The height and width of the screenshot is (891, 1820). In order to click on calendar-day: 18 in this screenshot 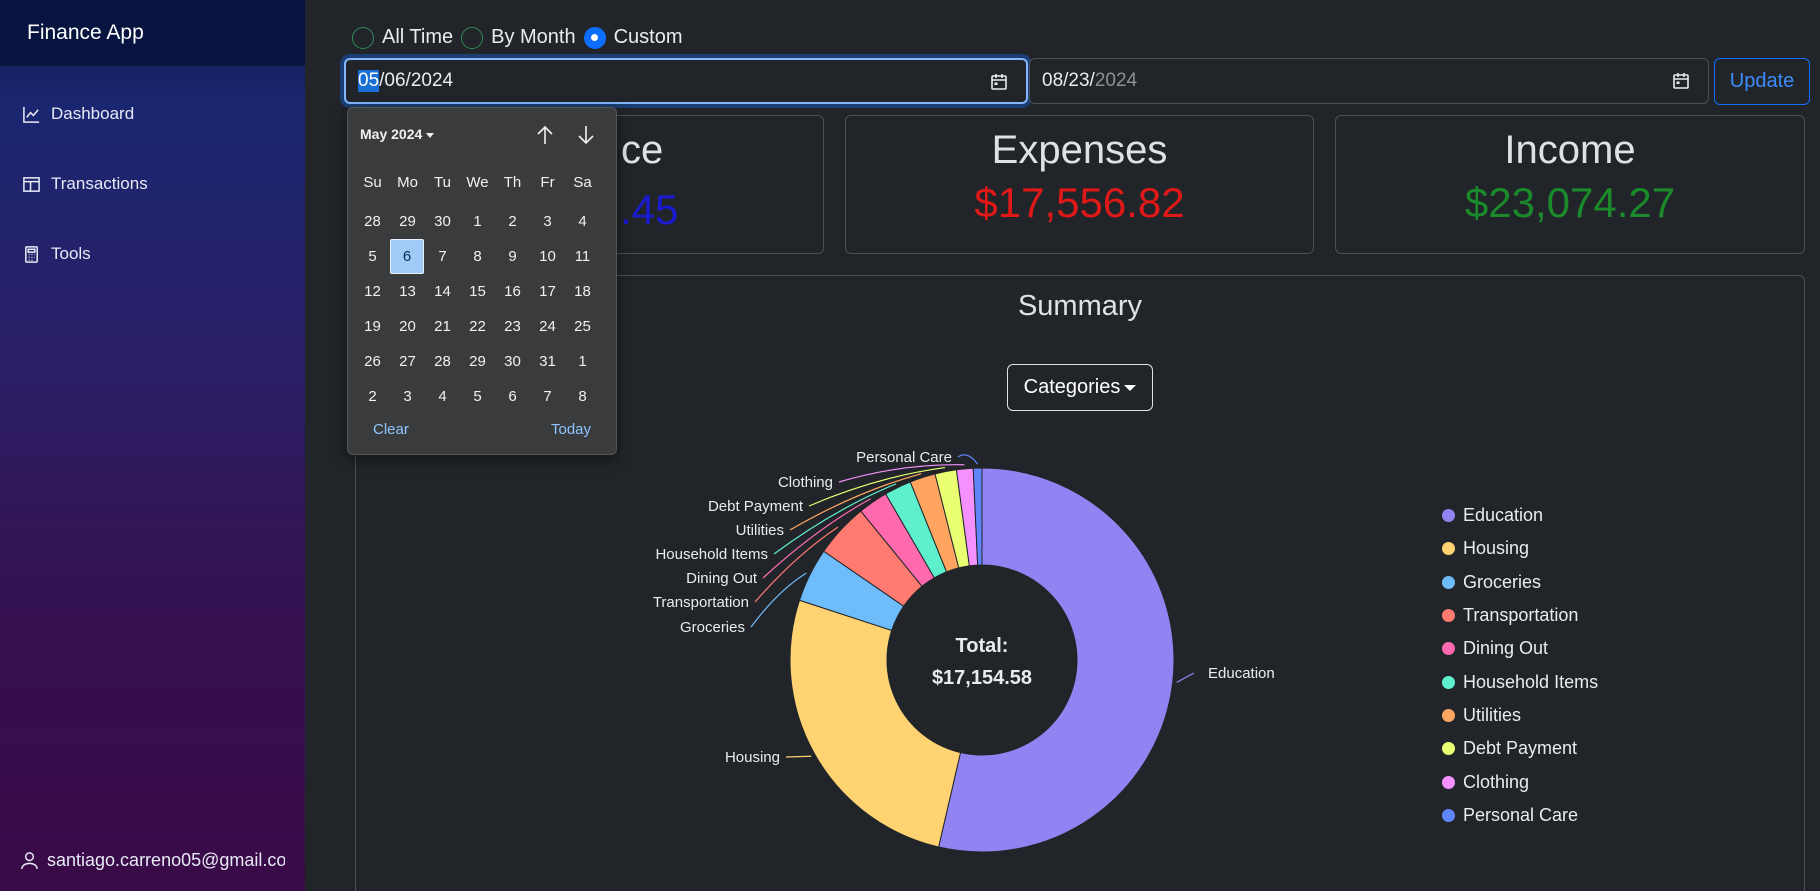, I will do `click(582, 291)`.